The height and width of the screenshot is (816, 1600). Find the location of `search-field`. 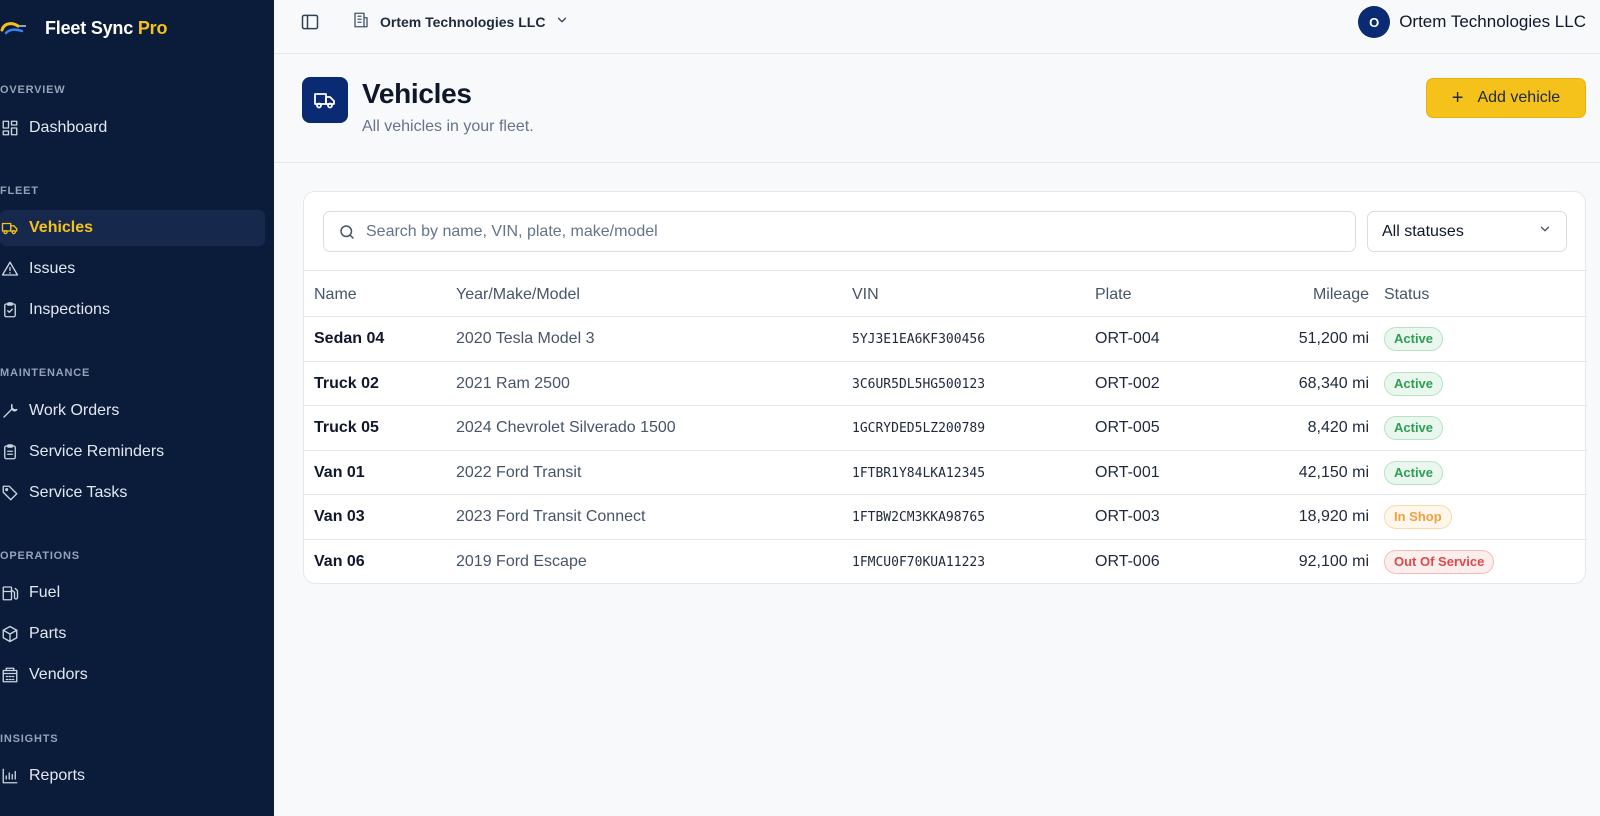

search-field is located at coordinates (839, 231).